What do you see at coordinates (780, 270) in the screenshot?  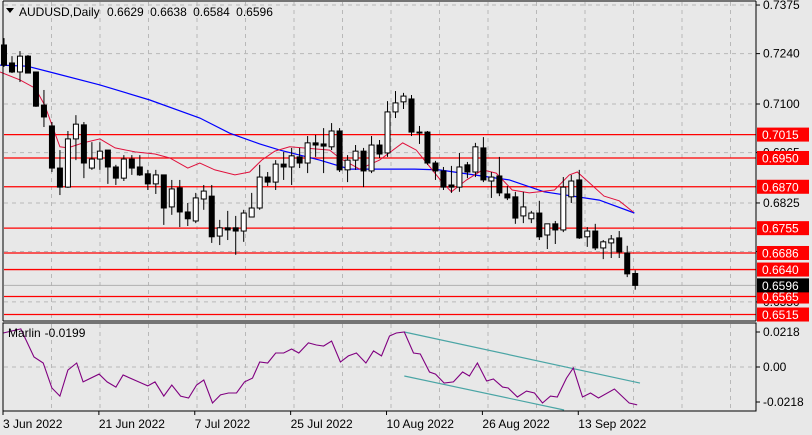 I see `level-price-label: 0.6640` at bounding box center [780, 270].